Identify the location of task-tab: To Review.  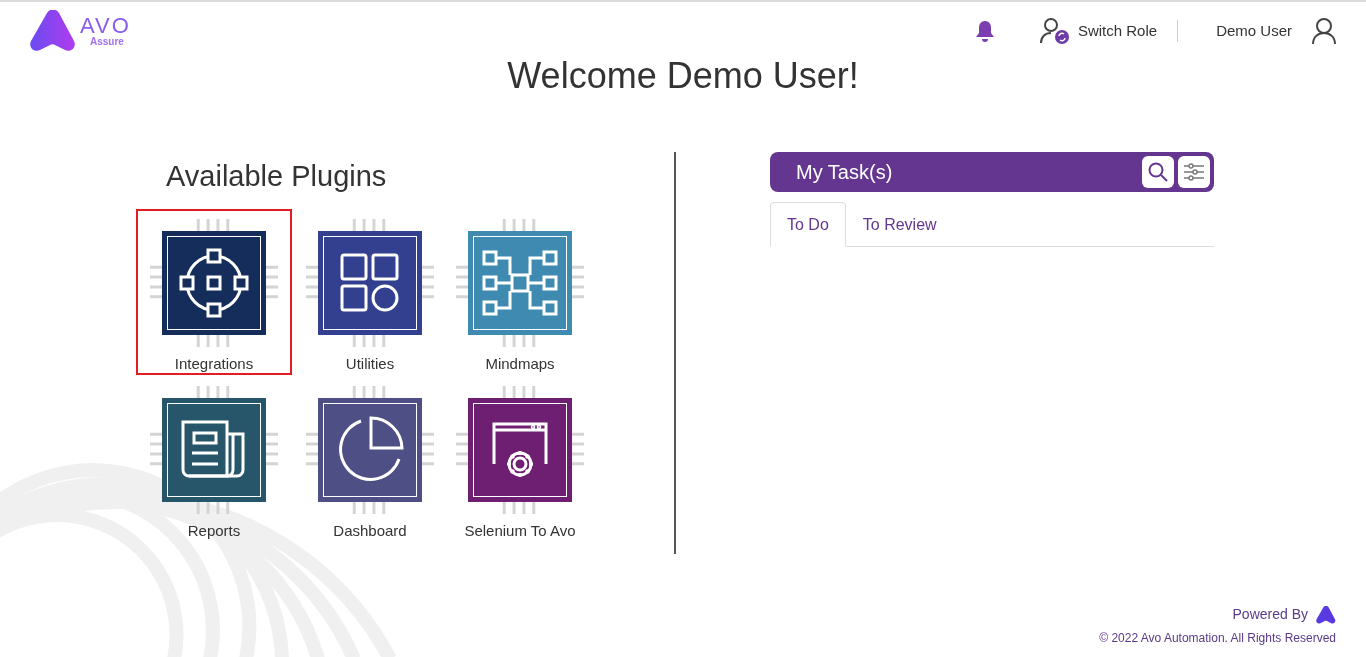
(899, 224).